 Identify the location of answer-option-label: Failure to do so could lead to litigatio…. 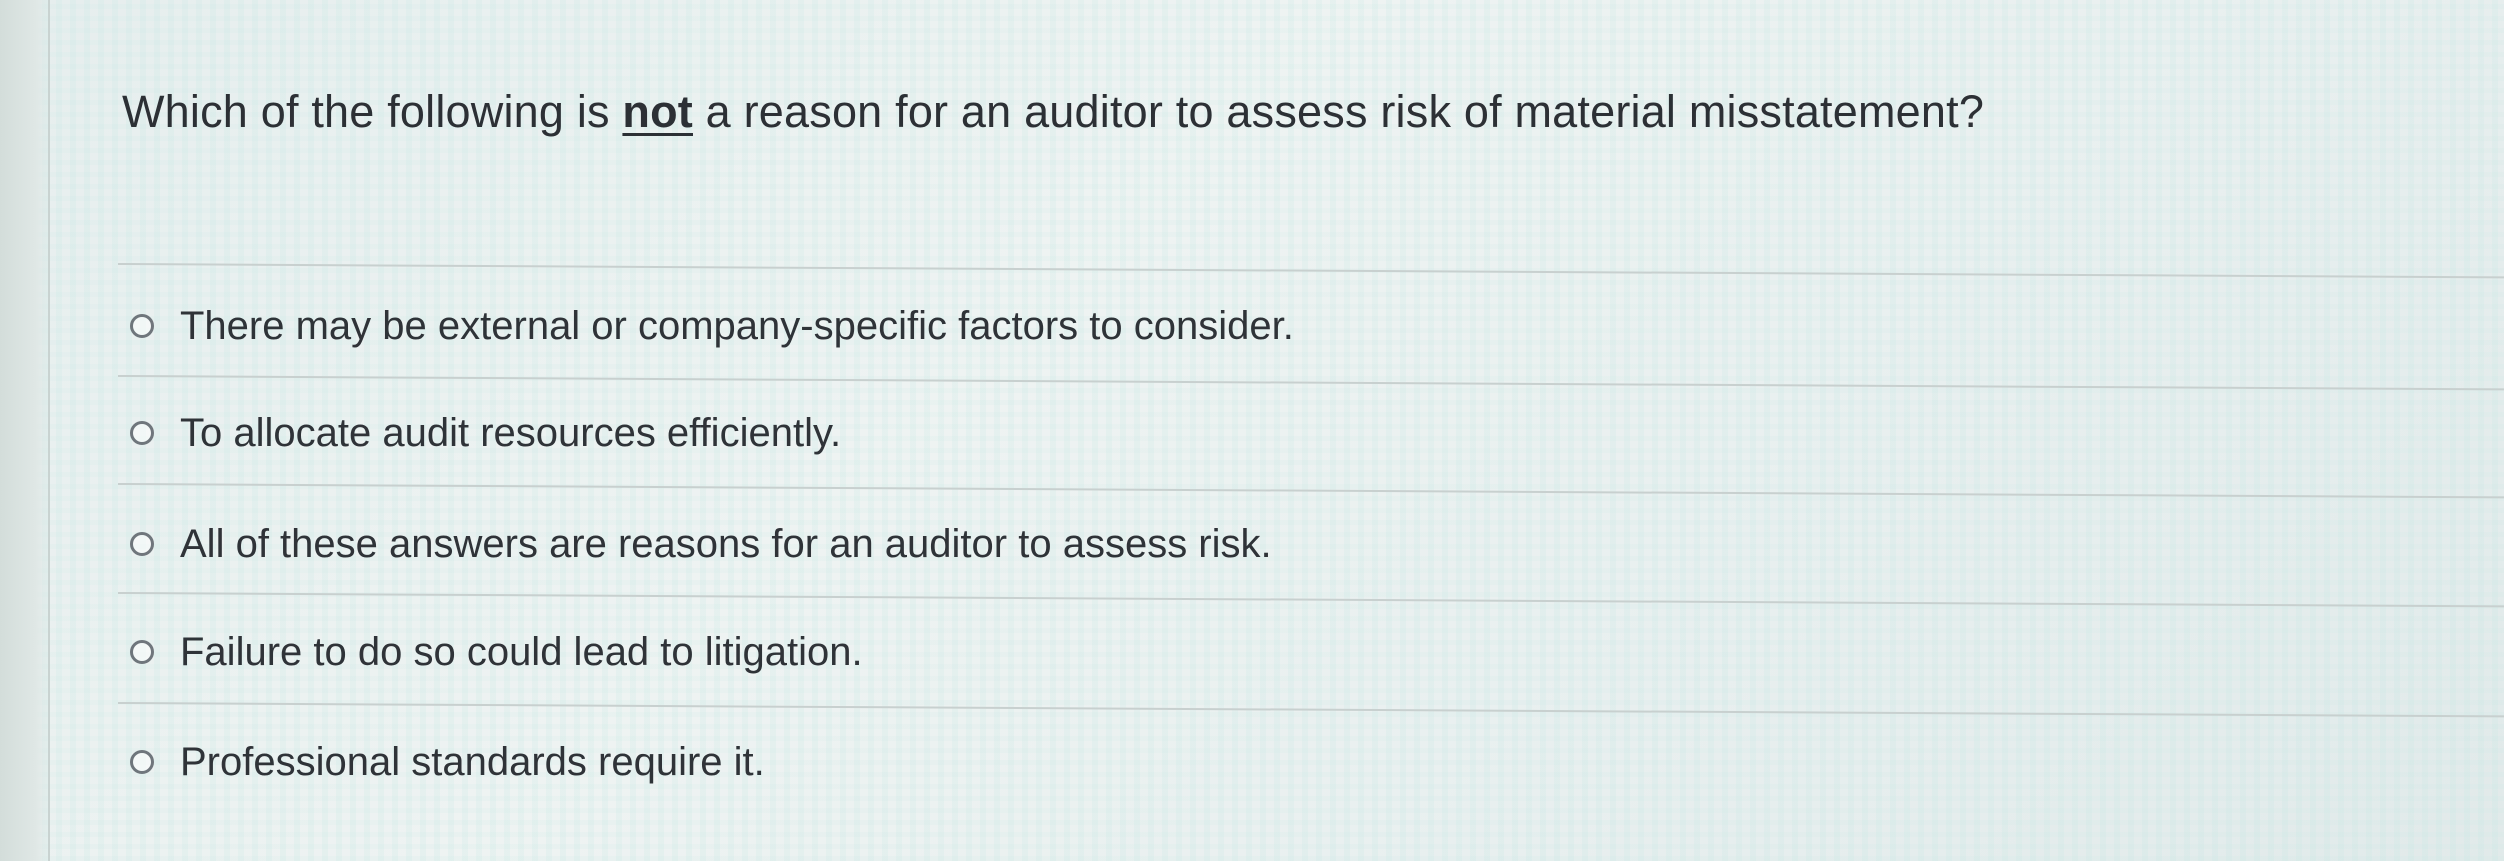
(521, 652).